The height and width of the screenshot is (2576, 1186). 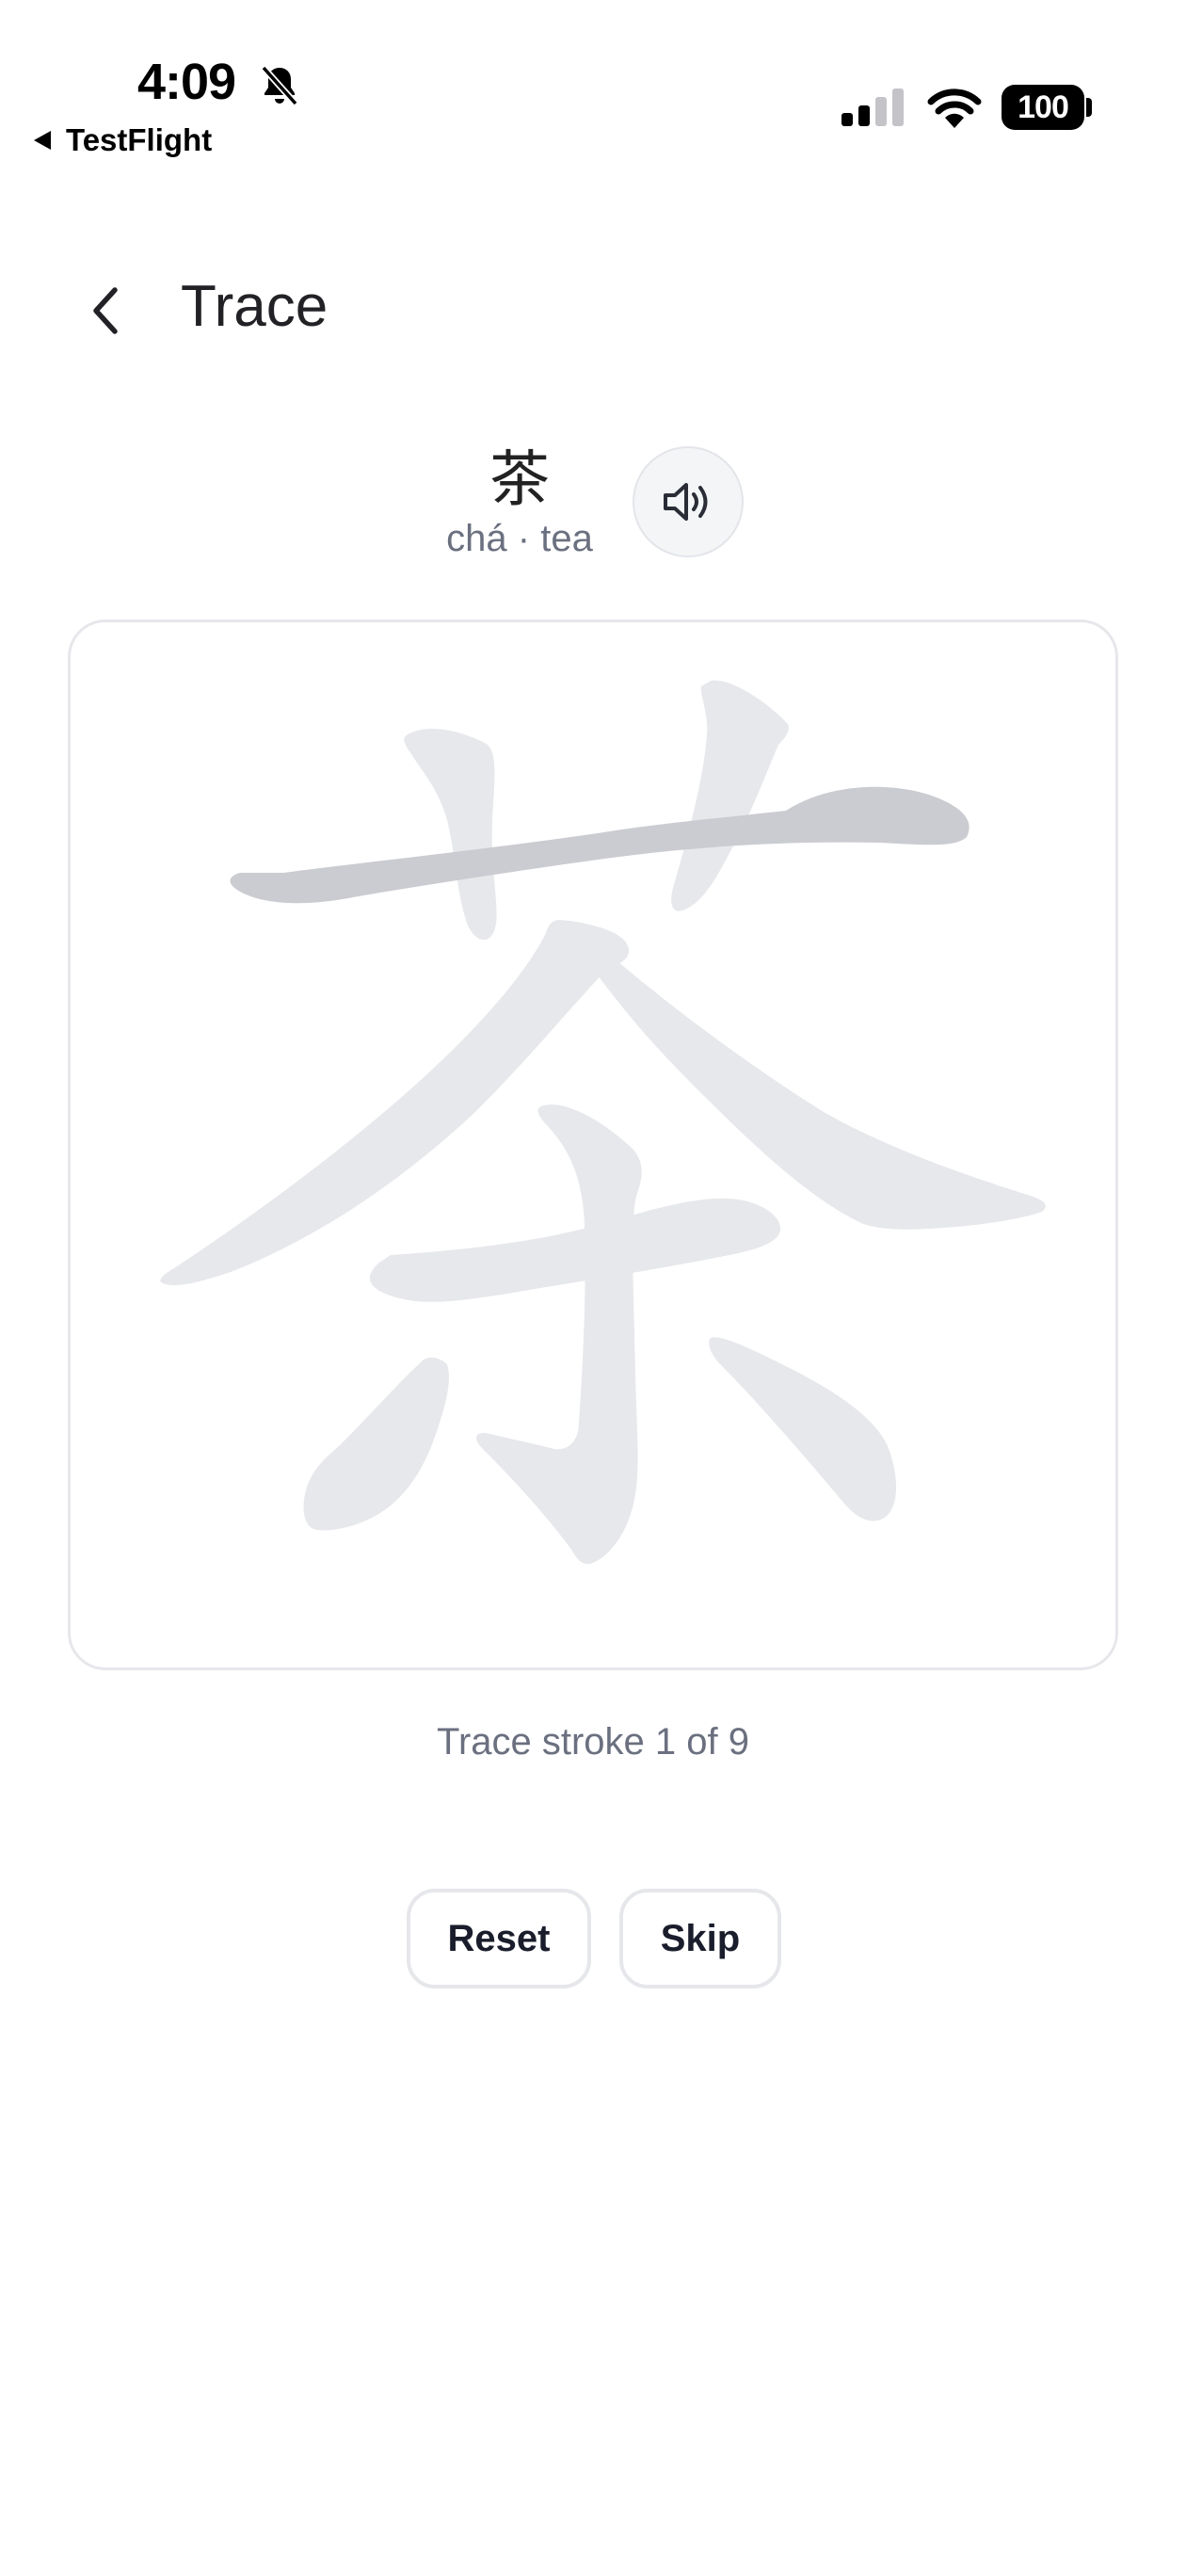 What do you see at coordinates (139, 139) in the screenshot?
I see `back-app-label: TestFlight` at bounding box center [139, 139].